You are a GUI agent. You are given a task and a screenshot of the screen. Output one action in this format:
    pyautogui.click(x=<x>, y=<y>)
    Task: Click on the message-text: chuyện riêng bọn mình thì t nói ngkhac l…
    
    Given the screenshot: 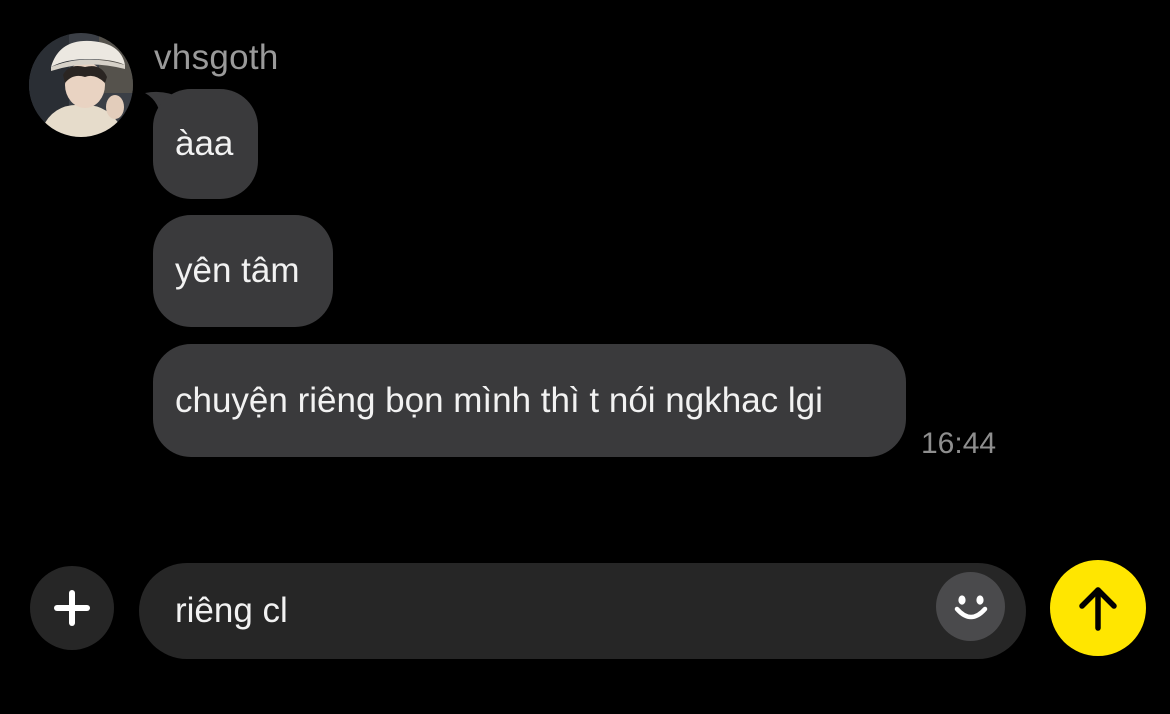 What is the action you would take?
    pyautogui.click(x=499, y=400)
    